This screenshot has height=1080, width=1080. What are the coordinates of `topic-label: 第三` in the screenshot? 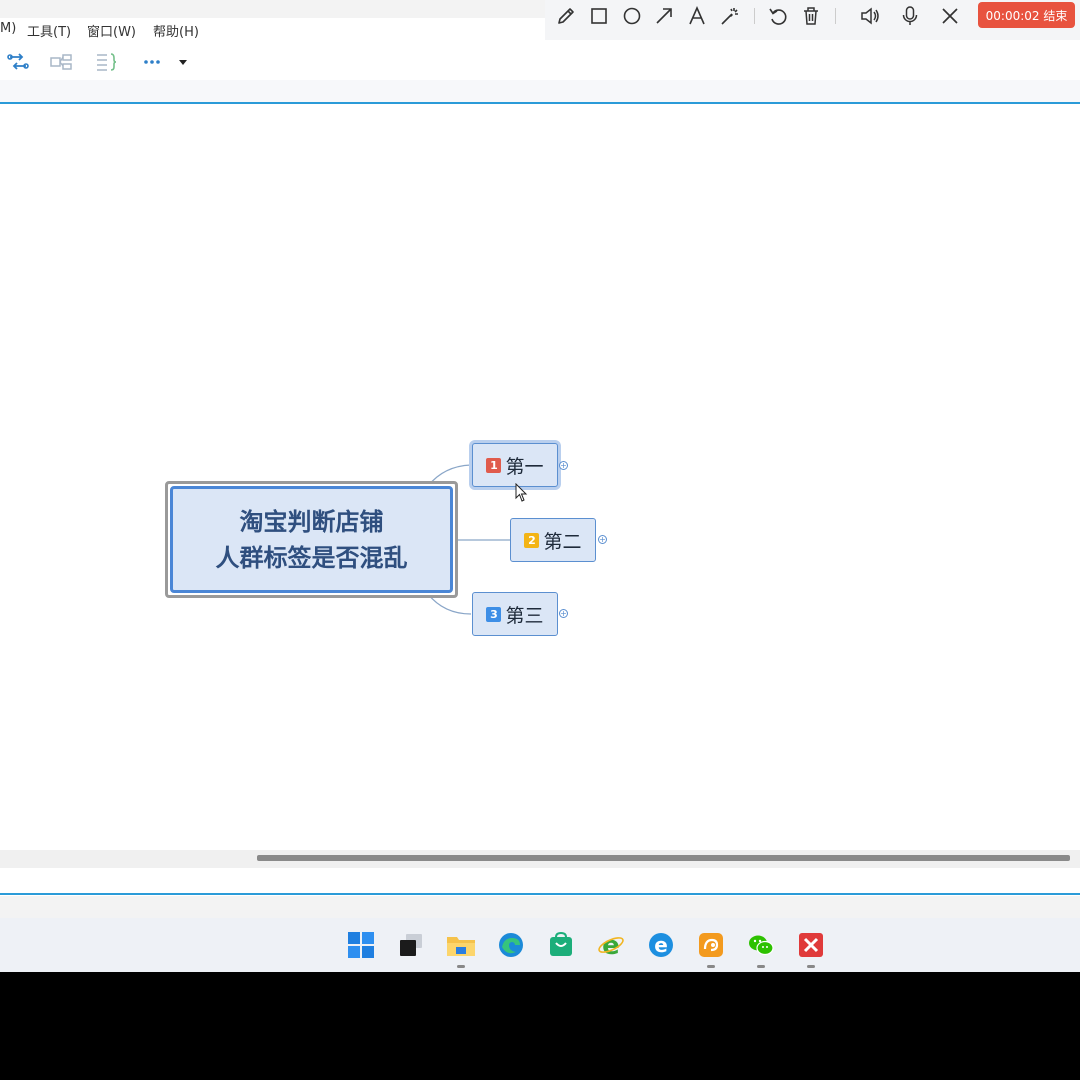 It's located at (524, 615).